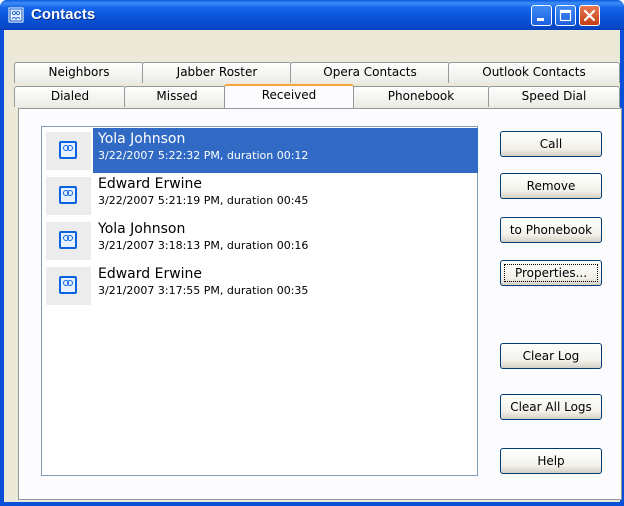  What do you see at coordinates (312, 15) in the screenshot?
I see `title-bar: Contacts` at bounding box center [312, 15].